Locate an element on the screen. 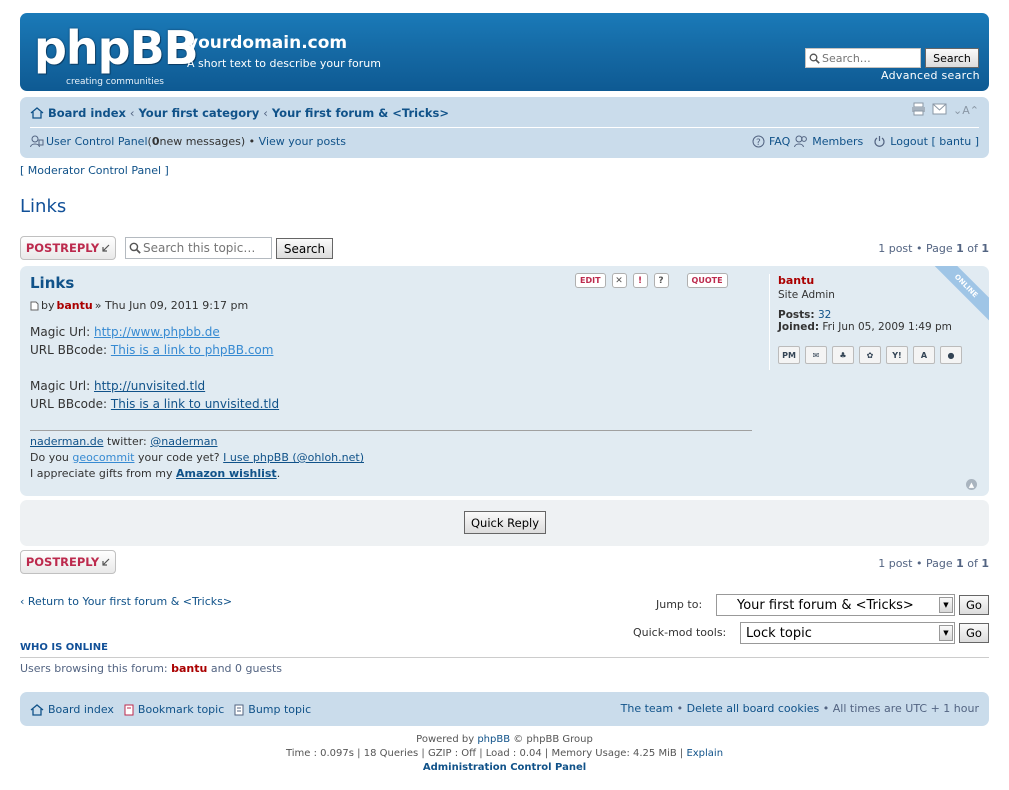  who-is-online-divider is located at coordinates (504, 657).